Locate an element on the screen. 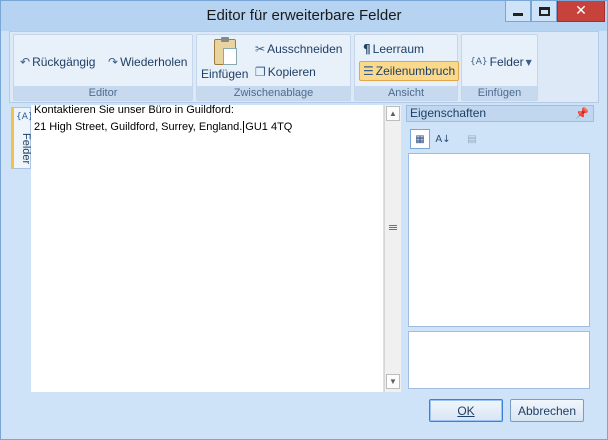 This screenshot has width=608, height=440. maximize-button is located at coordinates (544, 11).